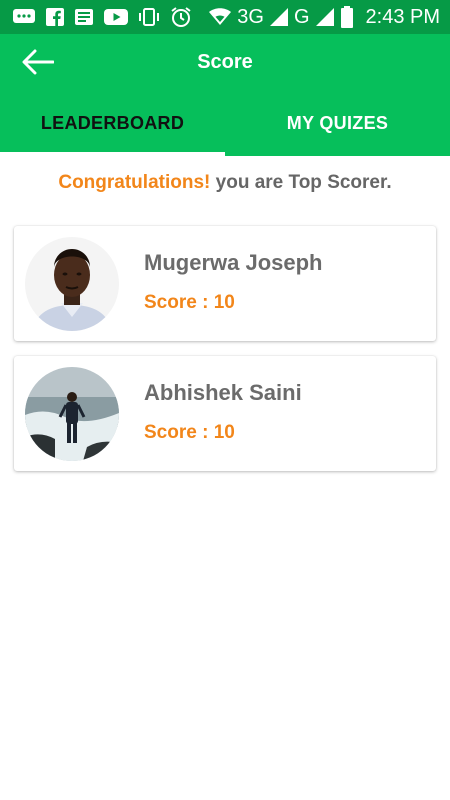 This screenshot has width=450, height=800. I want to click on vibrate-icon, so click(149, 17).